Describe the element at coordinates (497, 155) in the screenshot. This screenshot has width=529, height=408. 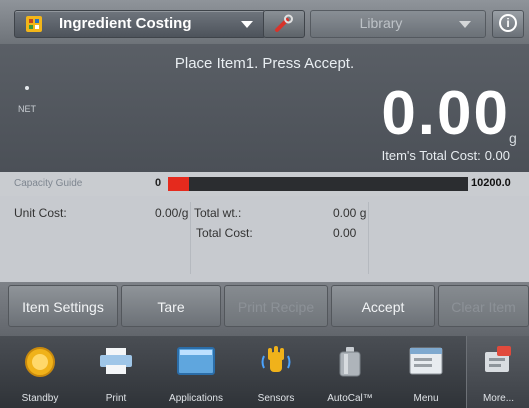
I see `item-cost-value: 0.00` at that location.